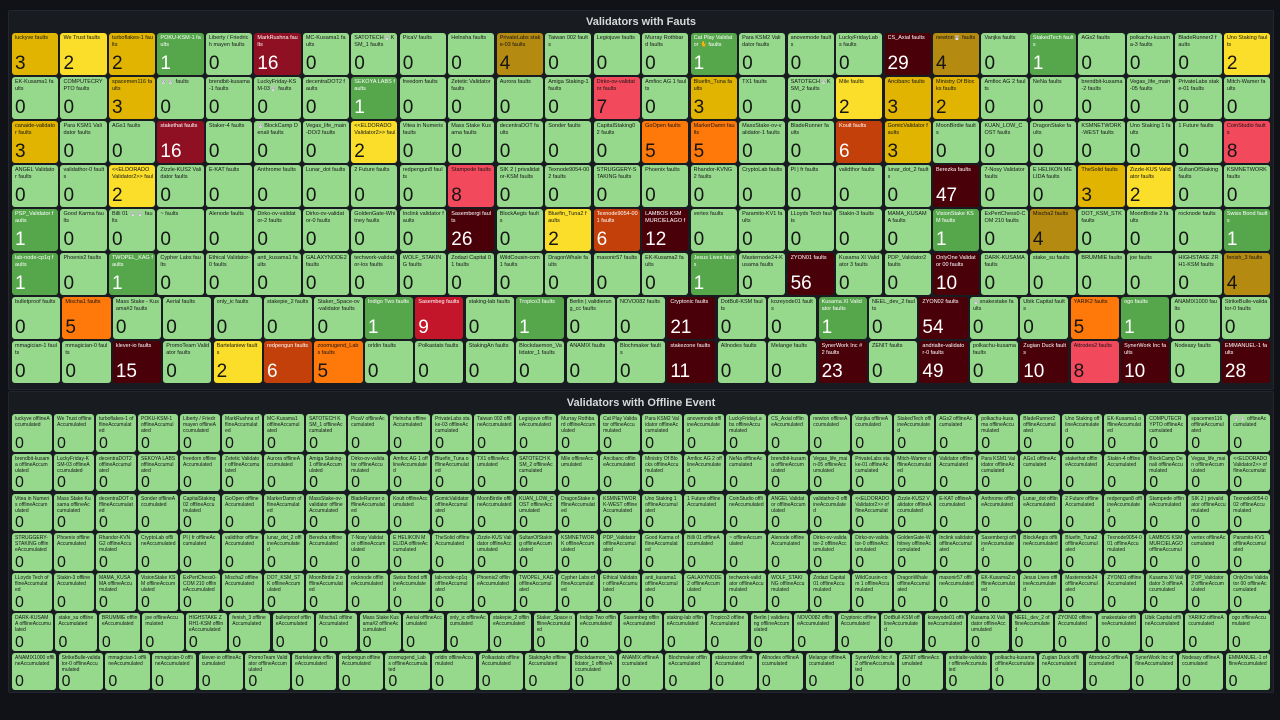 The height and width of the screenshot is (720, 1280). I want to click on stat-tile: klever-io faults 15, so click(136, 362).